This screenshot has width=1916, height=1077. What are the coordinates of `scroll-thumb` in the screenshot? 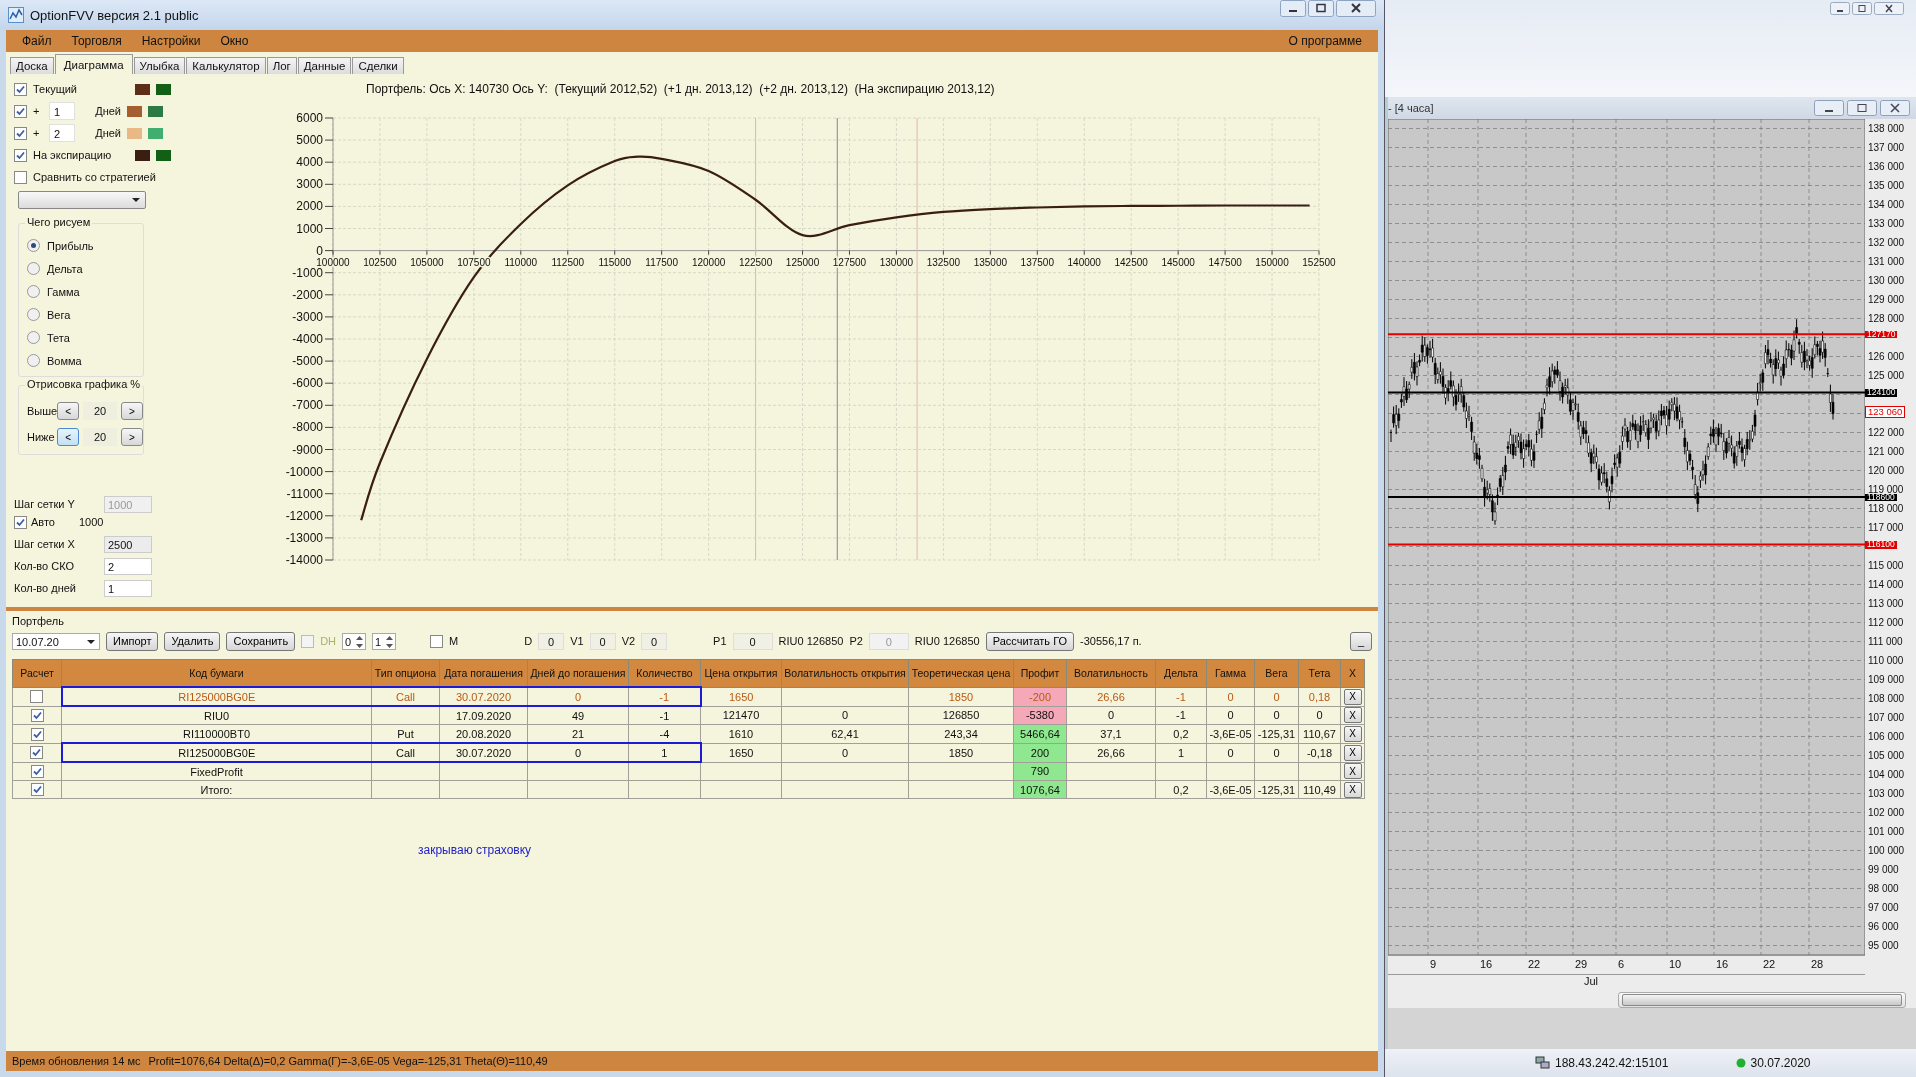 It's located at (1762, 1000).